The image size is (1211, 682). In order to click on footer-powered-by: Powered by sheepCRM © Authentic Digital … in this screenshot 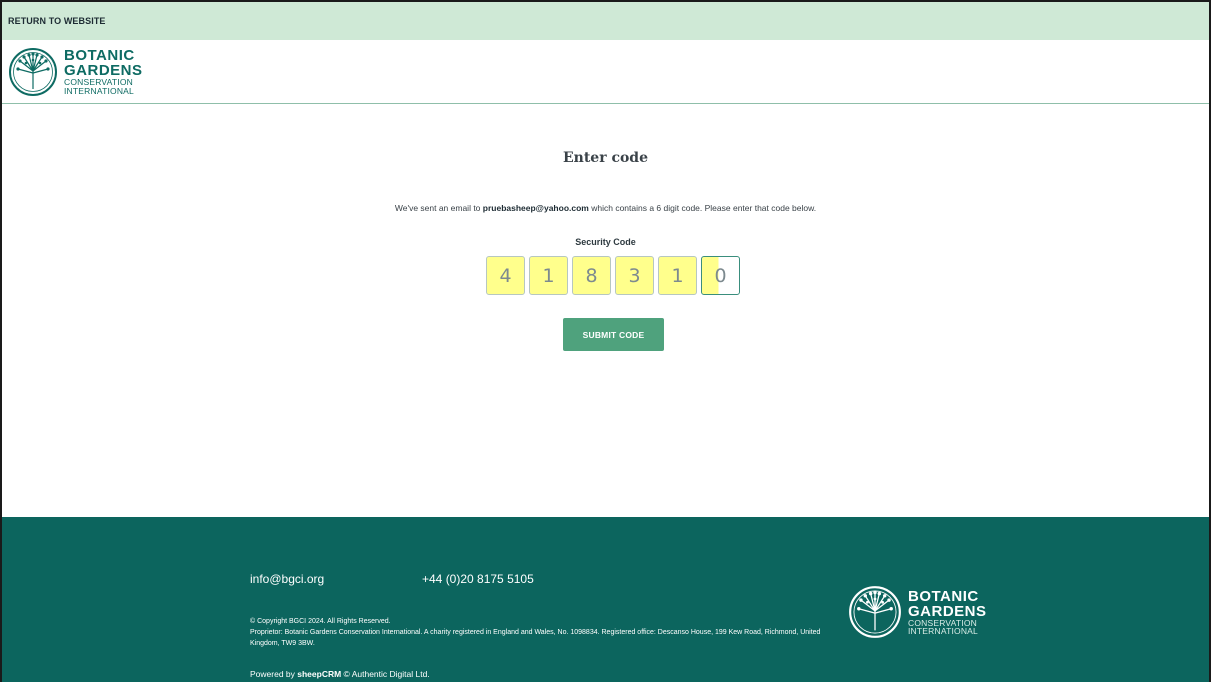, I will do `click(340, 674)`.